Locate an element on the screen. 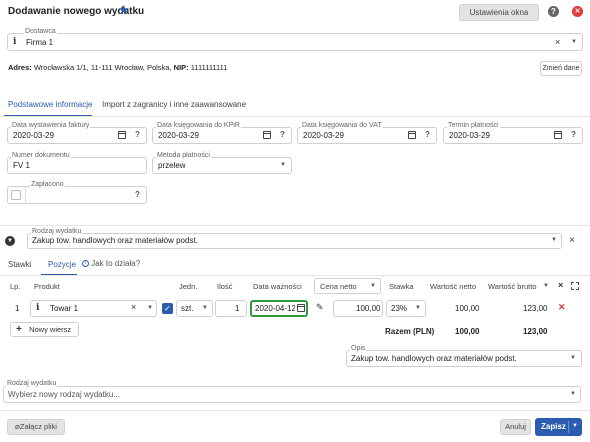  paid-field is located at coordinates (77, 195).